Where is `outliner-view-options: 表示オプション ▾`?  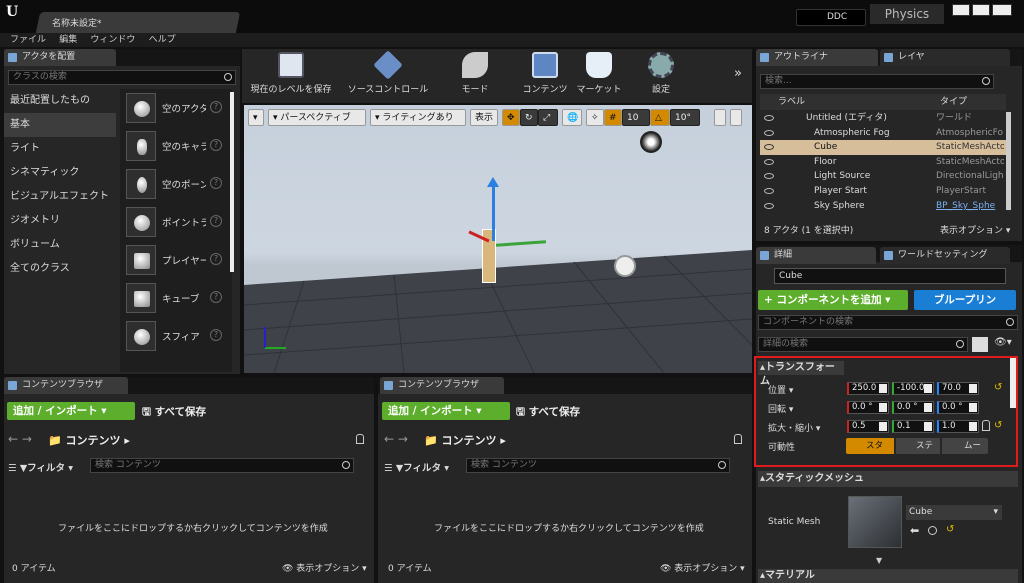
outliner-view-options: 表示オプション ▾ is located at coordinates (975, 229).